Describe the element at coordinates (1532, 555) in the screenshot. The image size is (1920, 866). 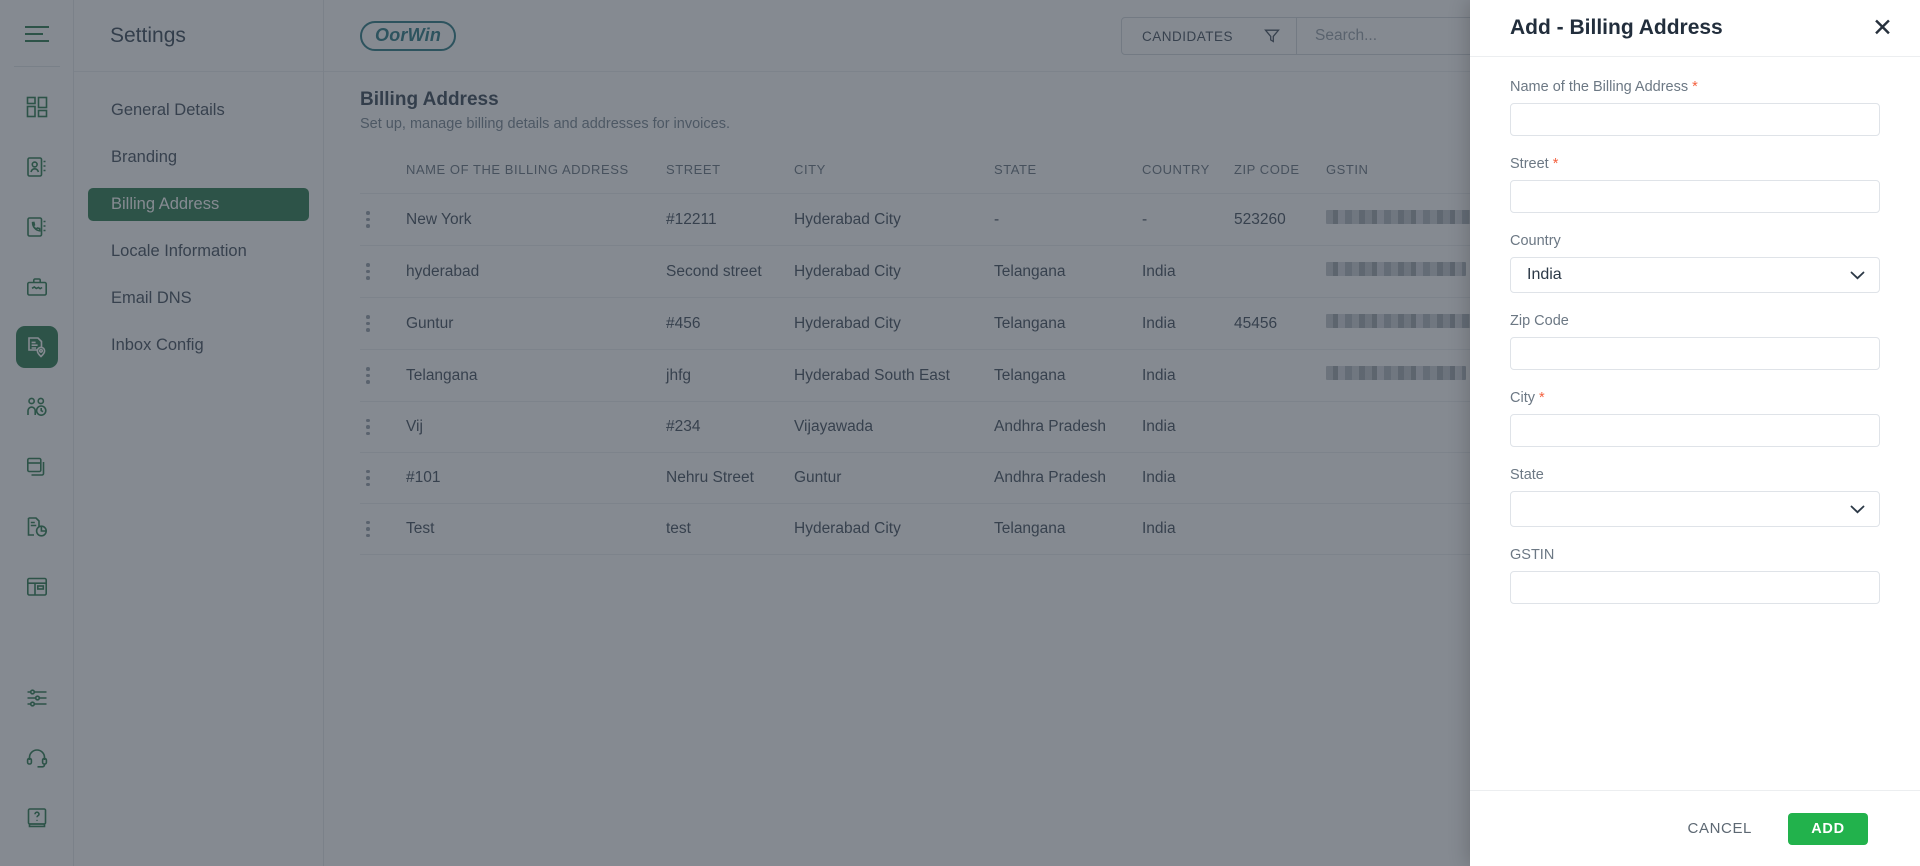
I see `field-label-text: GSTIN` at that location.